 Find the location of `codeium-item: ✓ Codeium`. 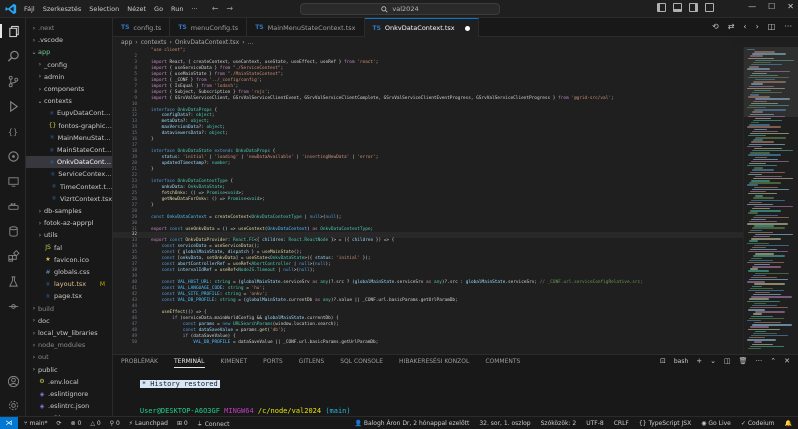

codeium-item: ✓ Codeium is located at coordinates (758, 423).